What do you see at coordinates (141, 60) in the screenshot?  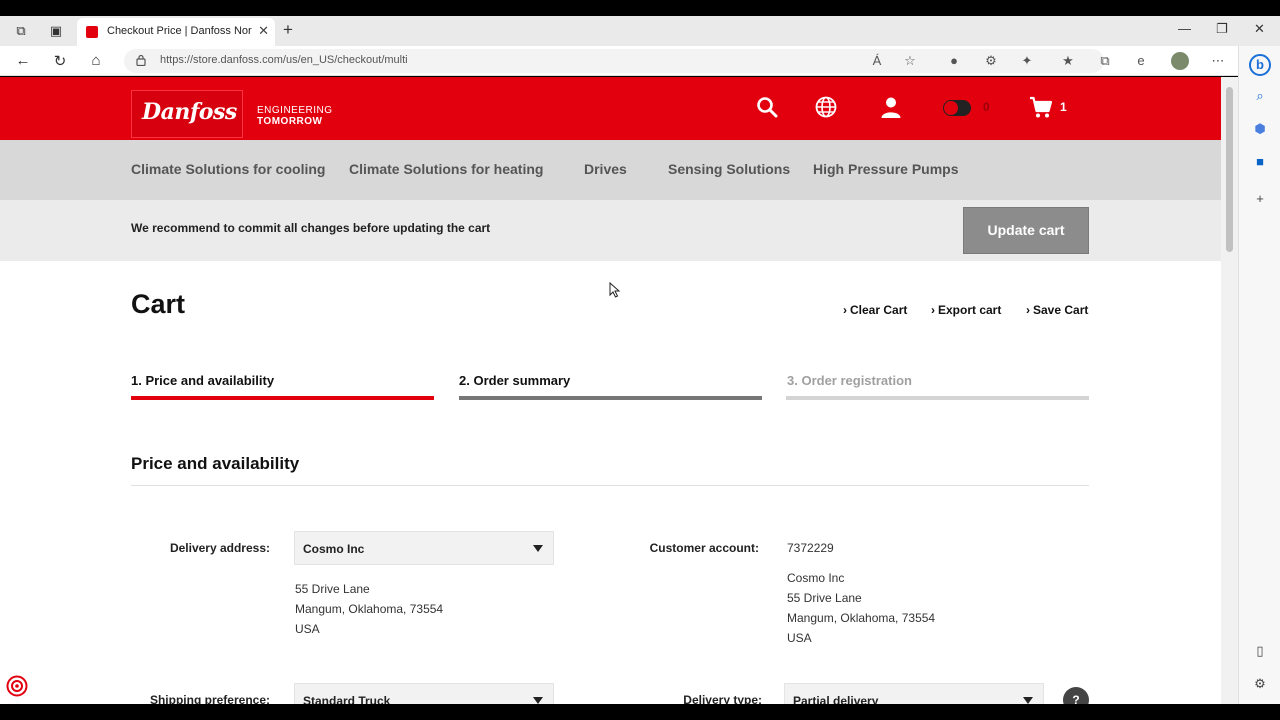 I see `lock-icon` at bounding box center [141, 60].